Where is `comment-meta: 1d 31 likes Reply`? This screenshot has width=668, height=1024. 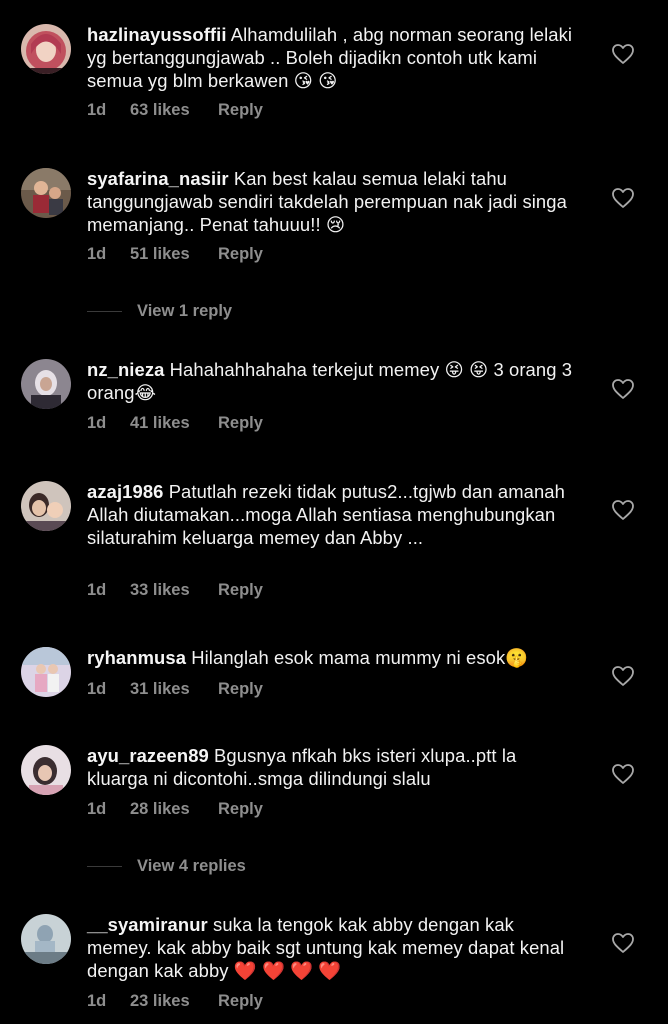
comment-meta: 1d 31 likes Reply is located at coordinates (175, 689).